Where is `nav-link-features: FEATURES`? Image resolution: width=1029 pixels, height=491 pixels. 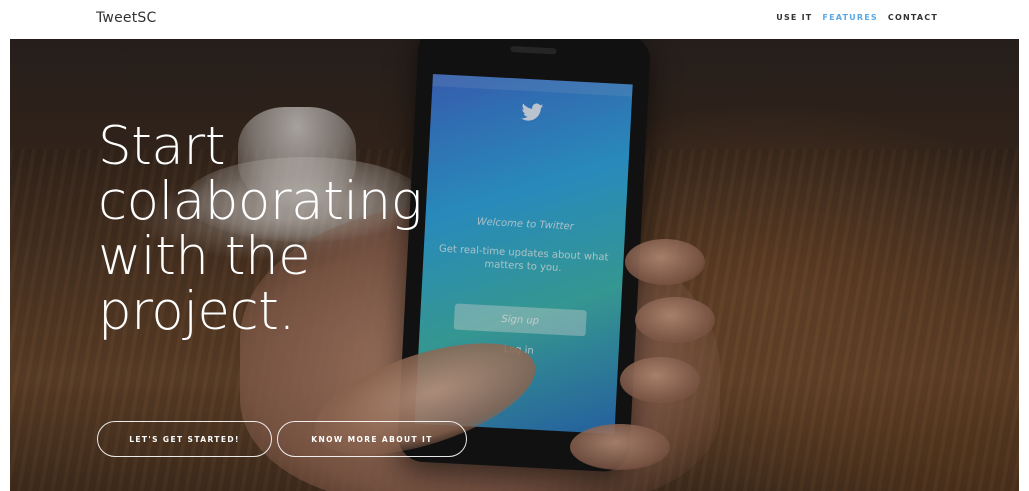 nav-link-features: FEATURES is located at coordinates (849, 17).